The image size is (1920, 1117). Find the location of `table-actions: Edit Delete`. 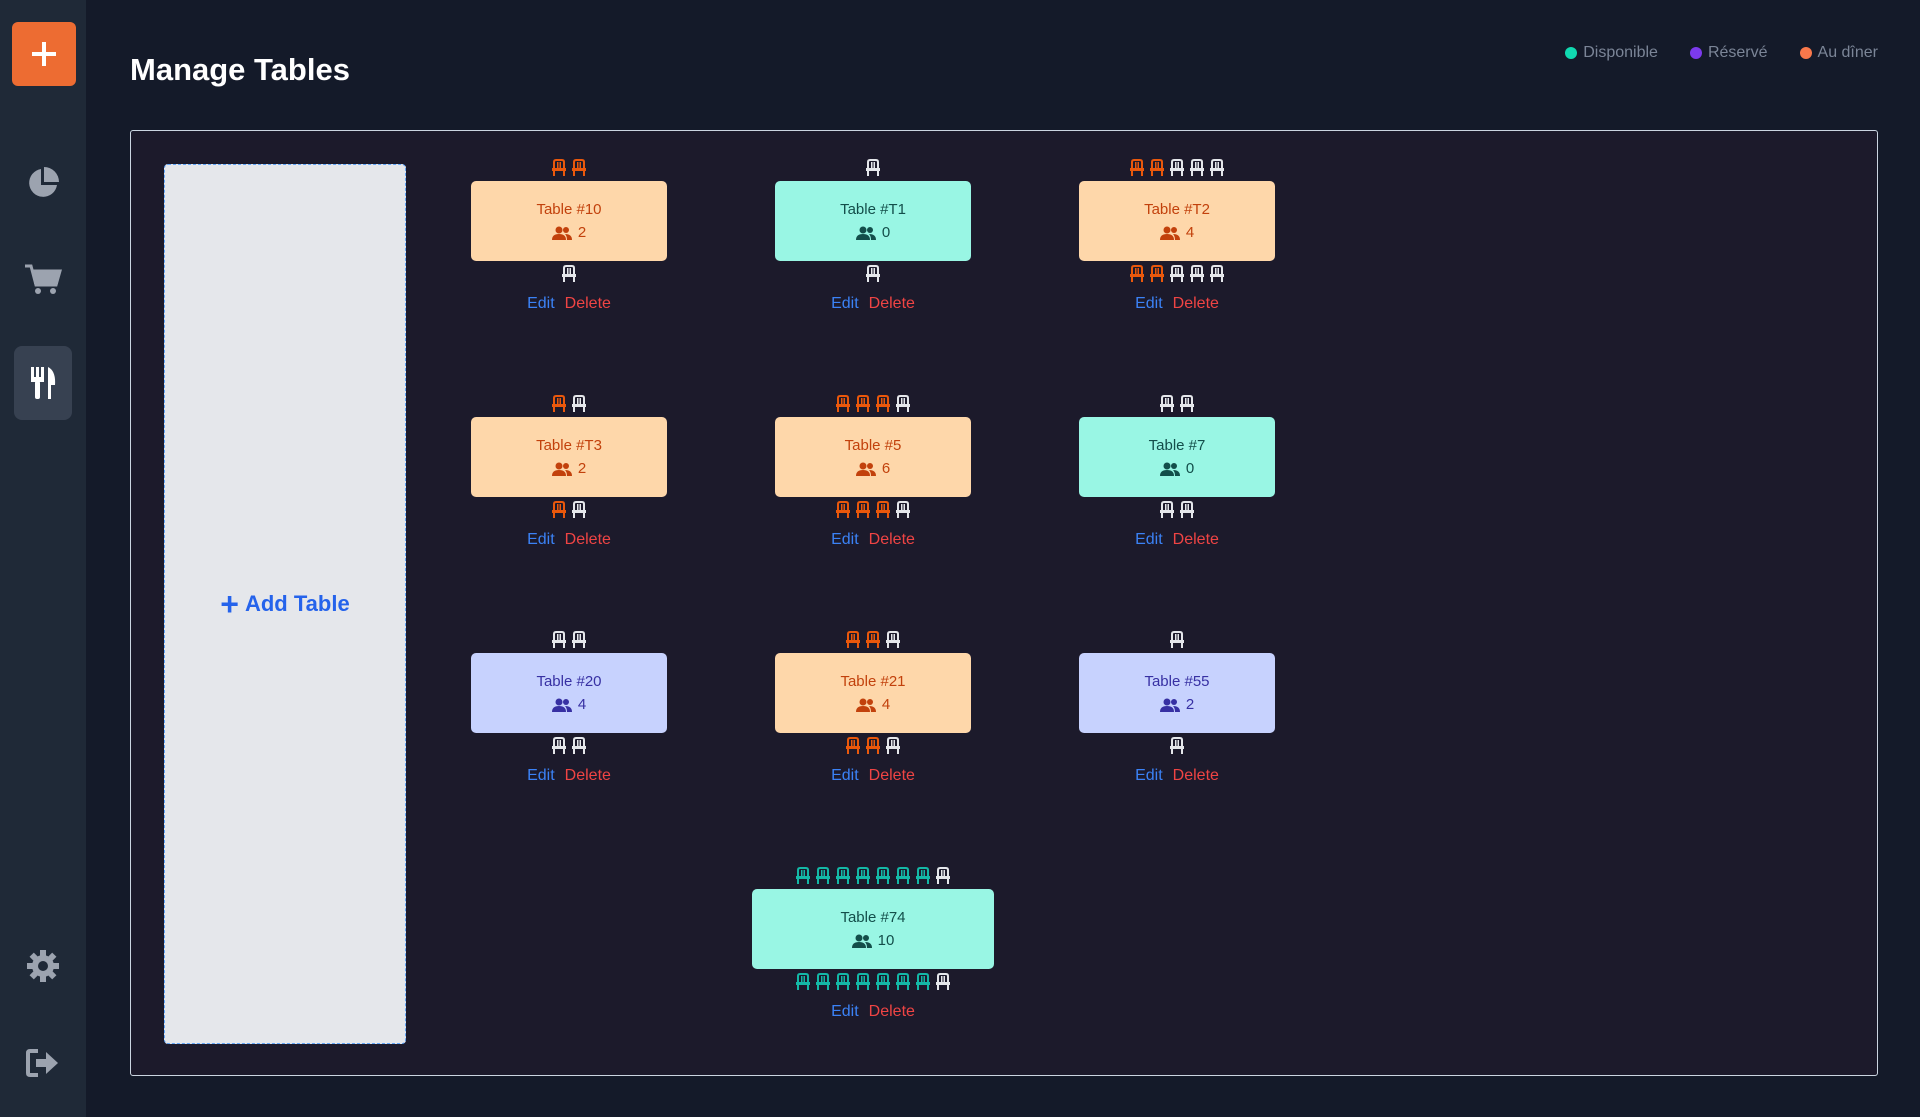

table-actions: Edit Delete is located at coordinates (569, 776).